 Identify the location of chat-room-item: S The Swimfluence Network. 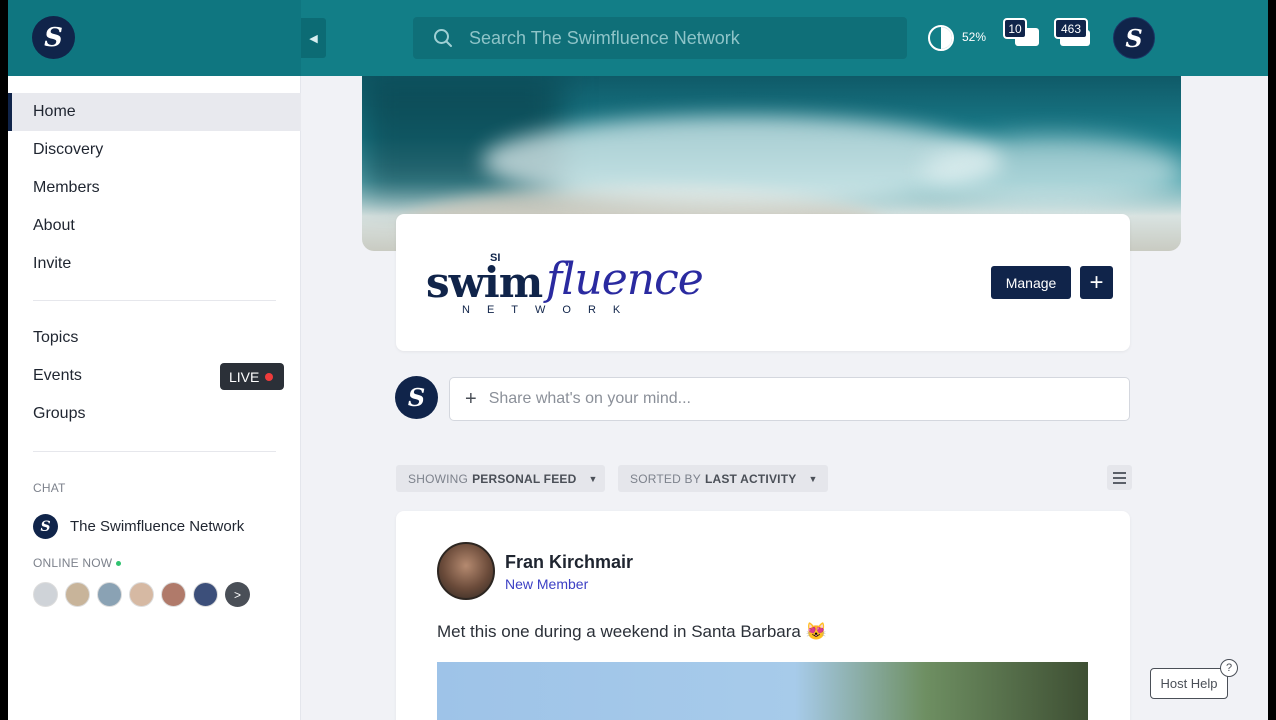
(138, 526).